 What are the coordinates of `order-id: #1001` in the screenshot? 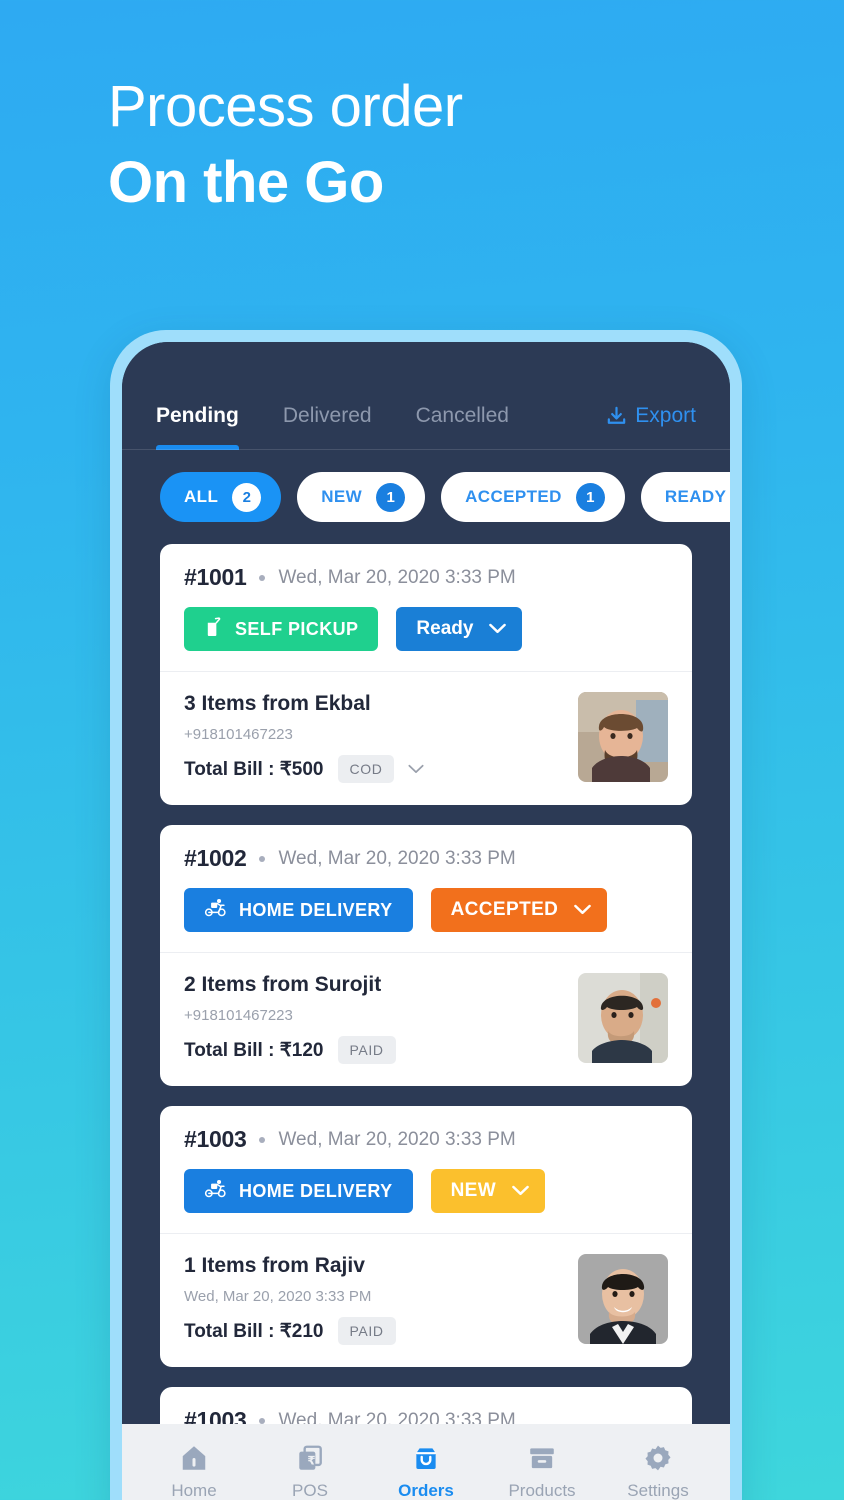 It's located at (215, 577).